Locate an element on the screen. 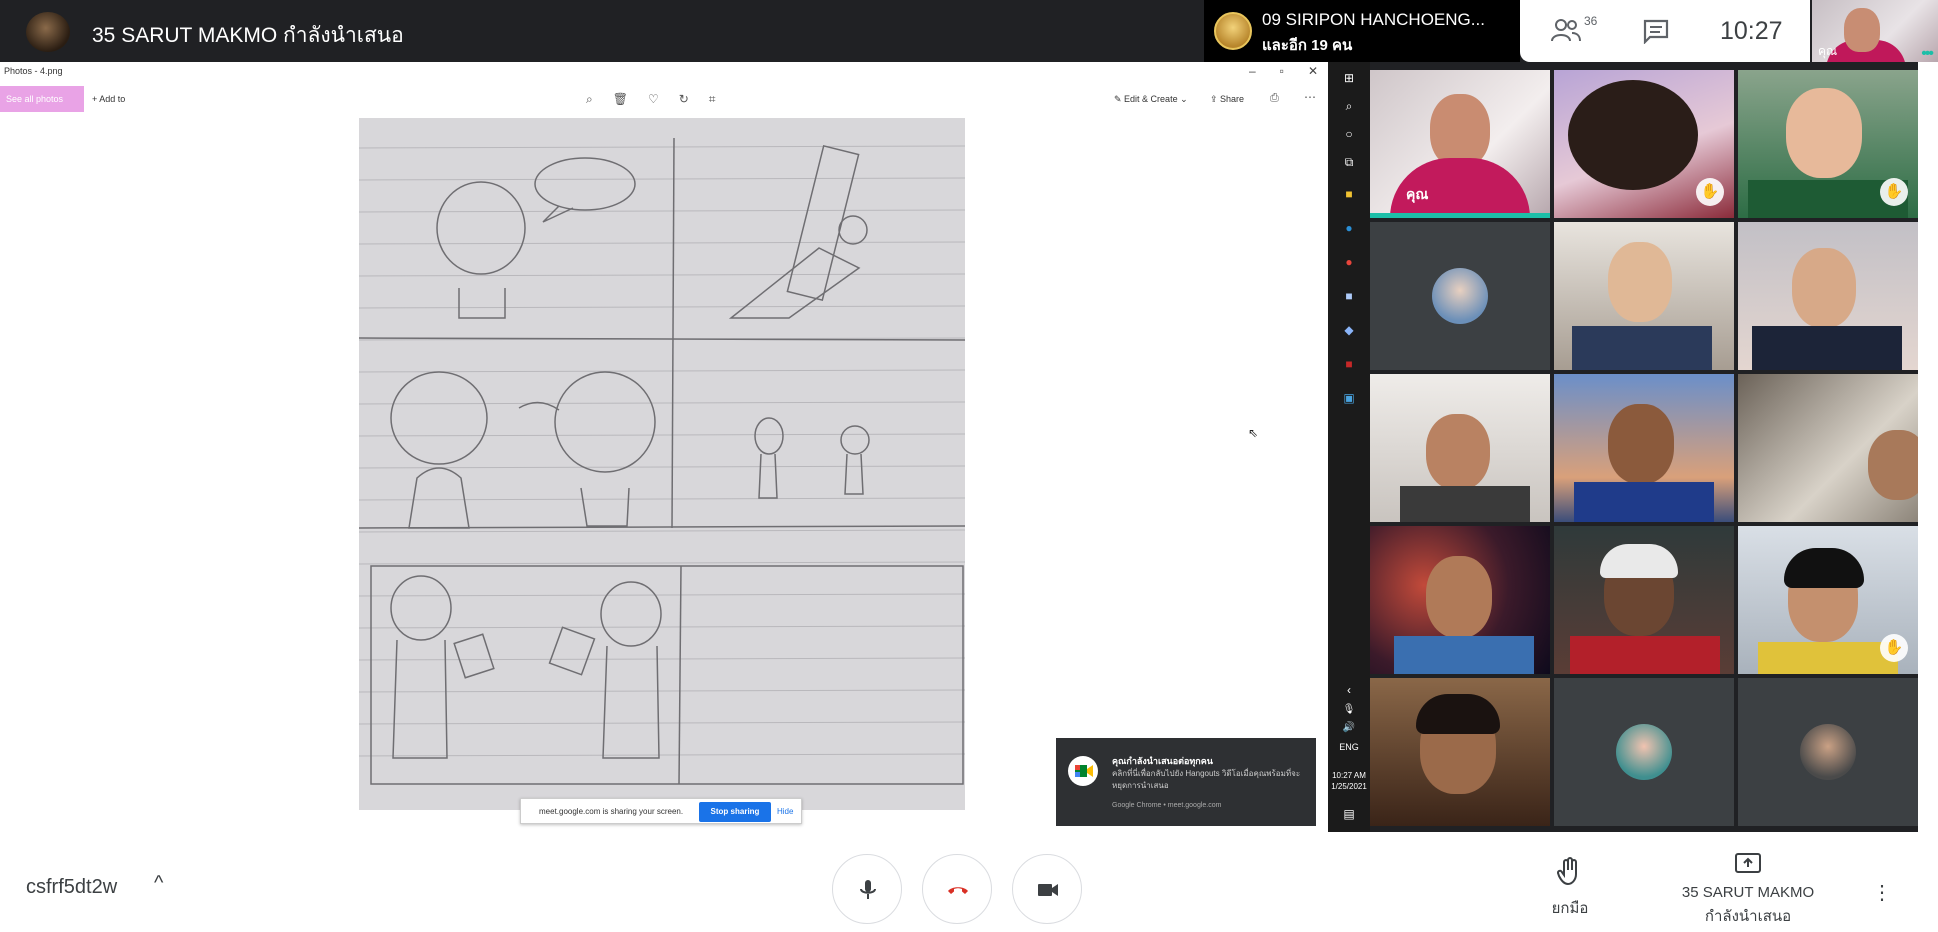 This screenshot has height=932, width=1938. active-speaker-chip: 09 SIRIPON HANCHOENG... และอีก 19 คน is located at coordinates (1362, 31).